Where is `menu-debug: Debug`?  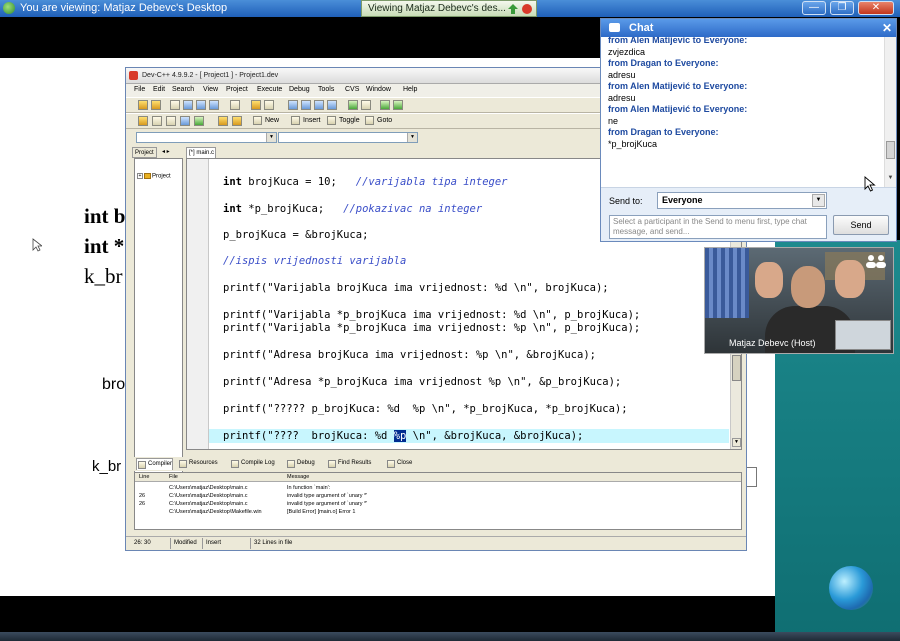
menu-debug: Debug is located at coordinates (299, 89).